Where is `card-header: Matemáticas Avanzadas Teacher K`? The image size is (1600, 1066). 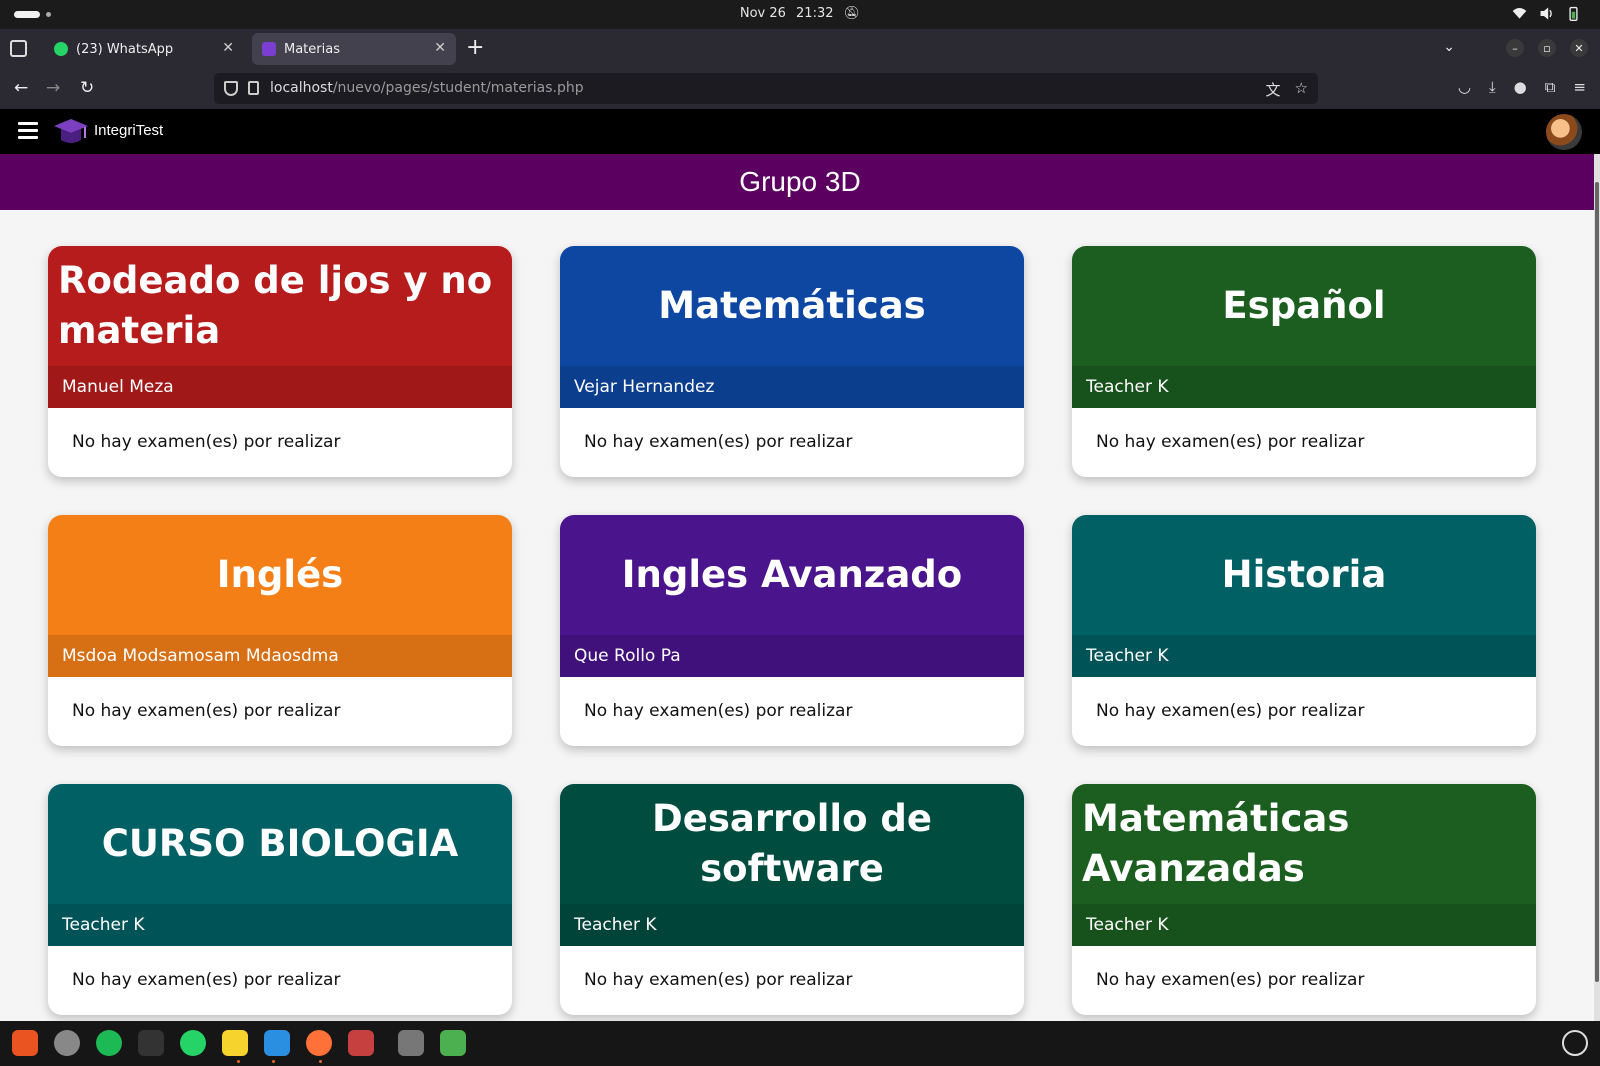 card-header: Matemáticas Avanzadas Teacher K is located at coordinates (1304, 865).